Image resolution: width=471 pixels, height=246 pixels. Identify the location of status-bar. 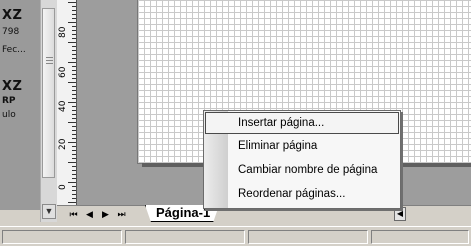
(235, 236).